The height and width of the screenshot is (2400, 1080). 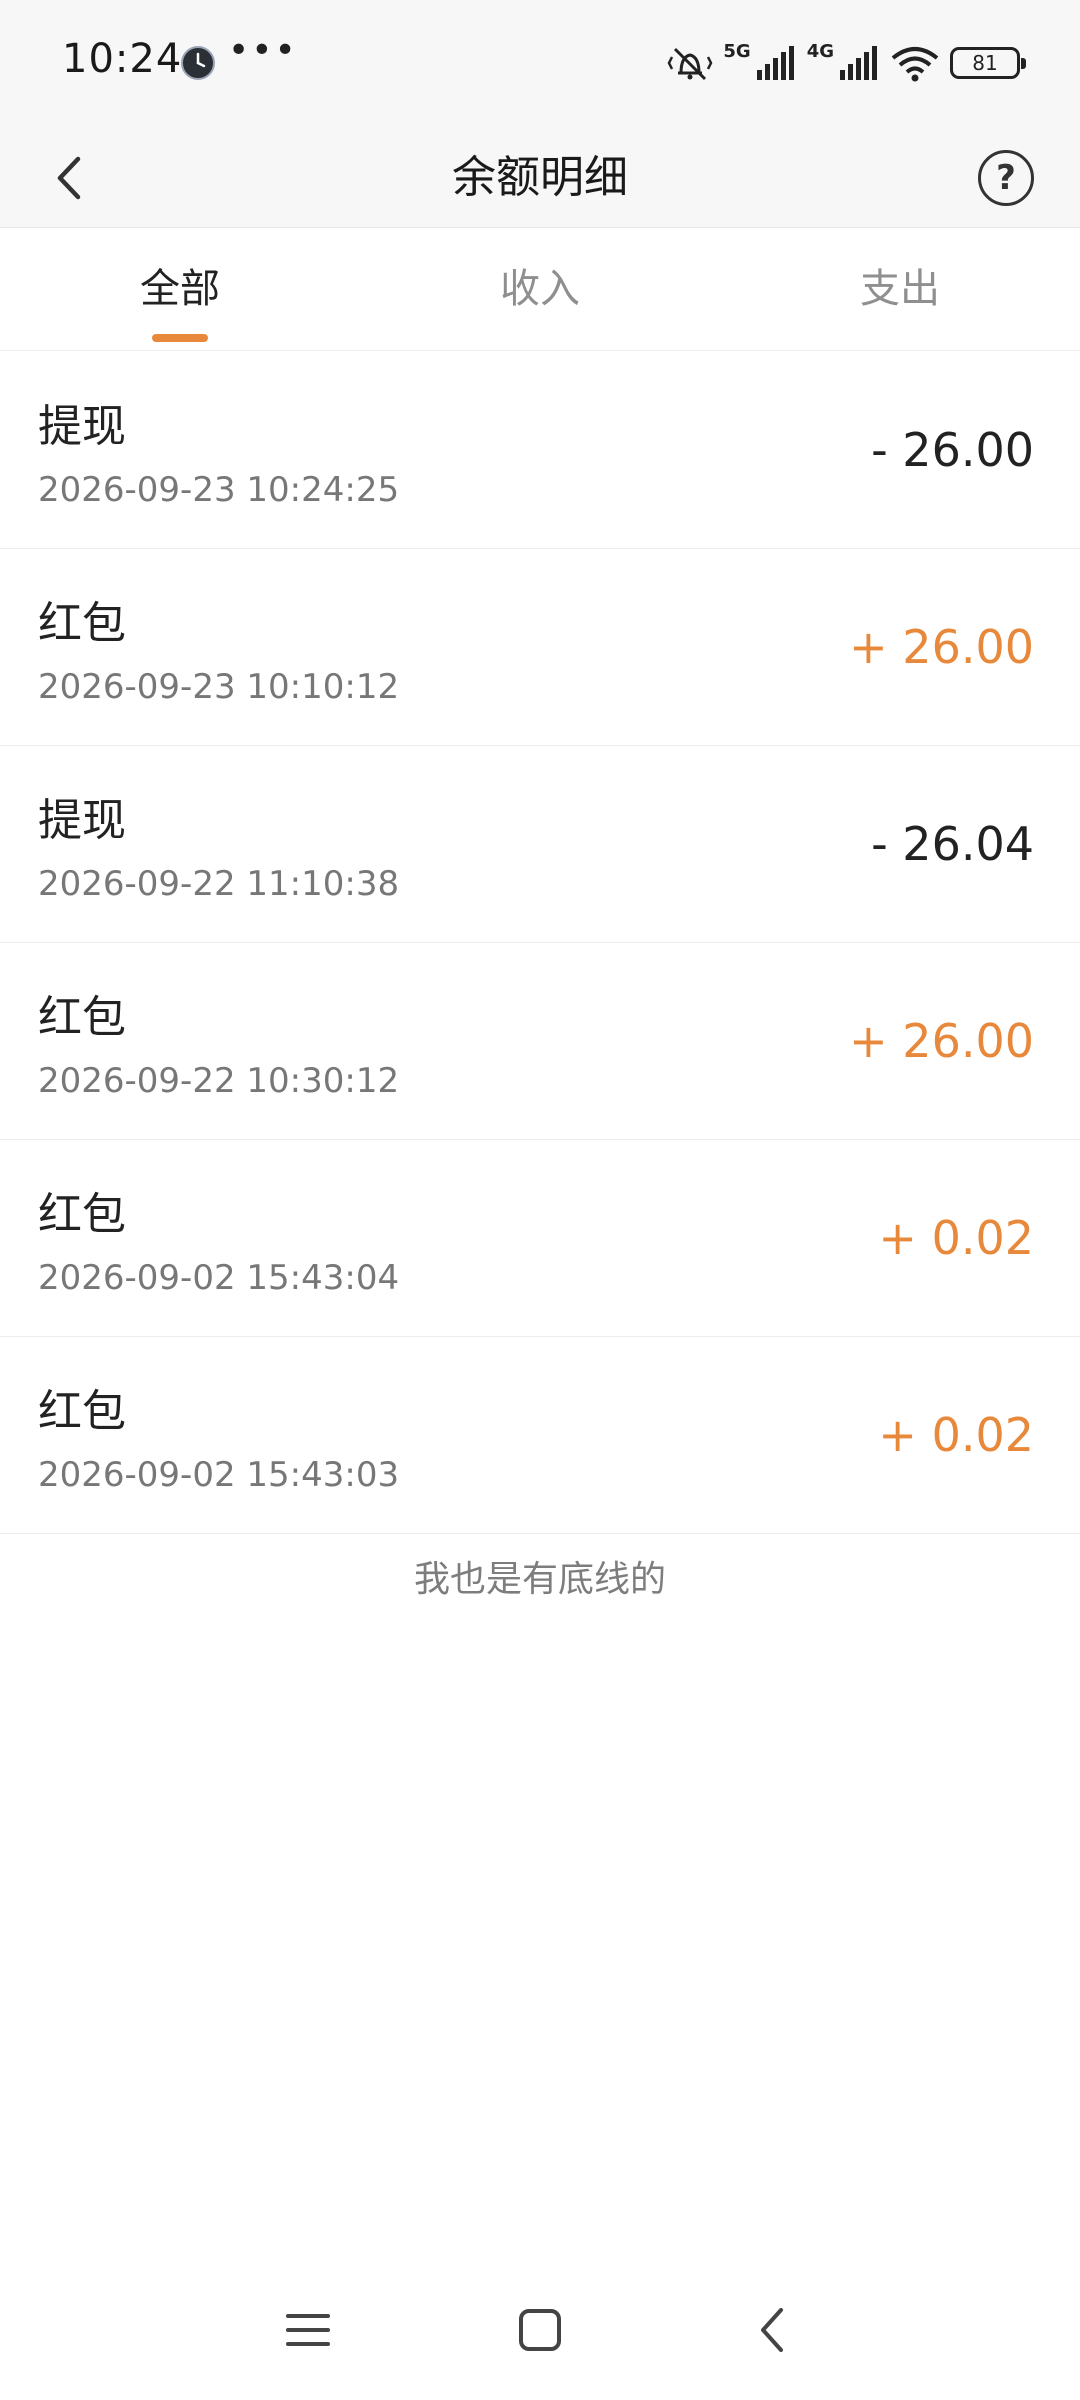 I want to click on recent-apps-button, so click(x=308, y=2330).